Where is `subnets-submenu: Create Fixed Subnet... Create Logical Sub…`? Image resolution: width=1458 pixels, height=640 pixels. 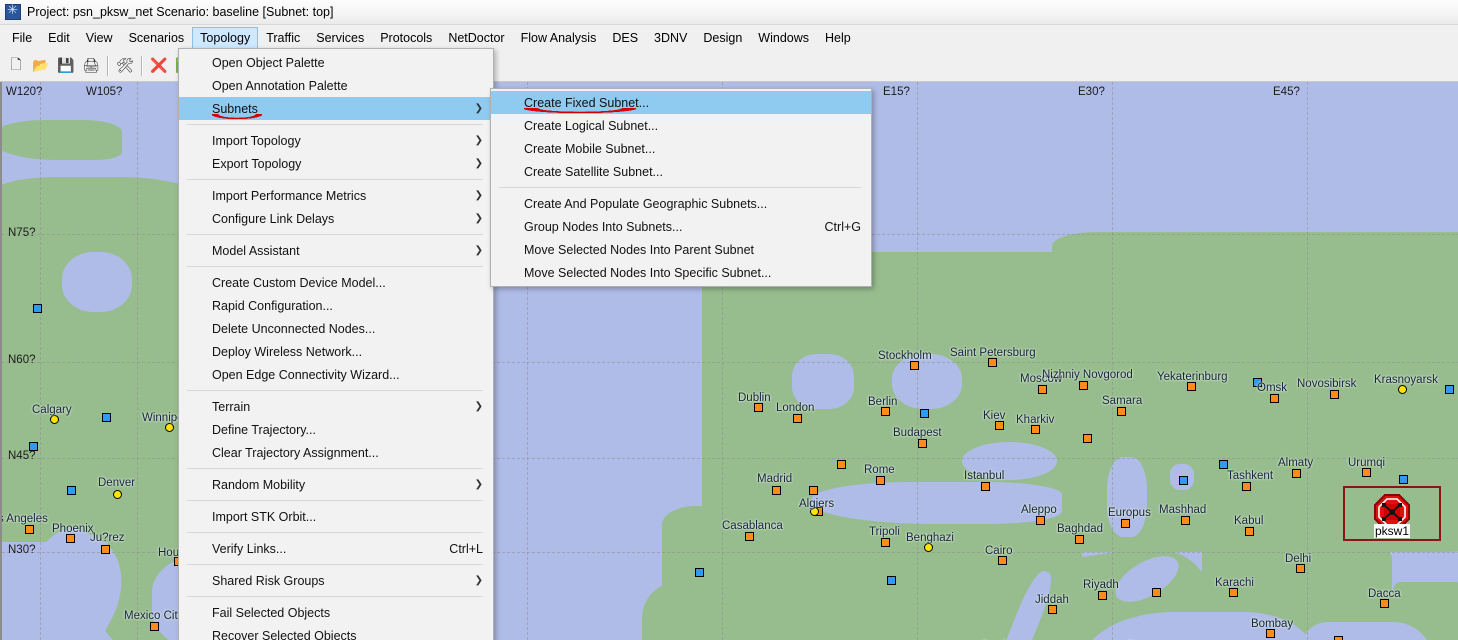 subnets-submenu: Create Fixed Subnet... Create Logical Sub… is located at coordinates (681, 187).